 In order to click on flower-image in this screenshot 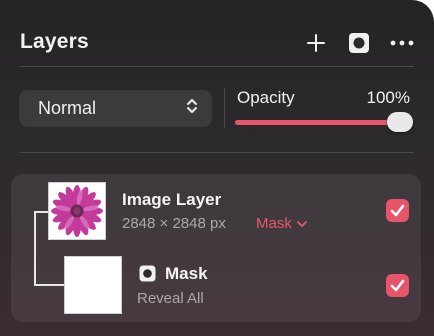, I will do `click(77, 211)`.